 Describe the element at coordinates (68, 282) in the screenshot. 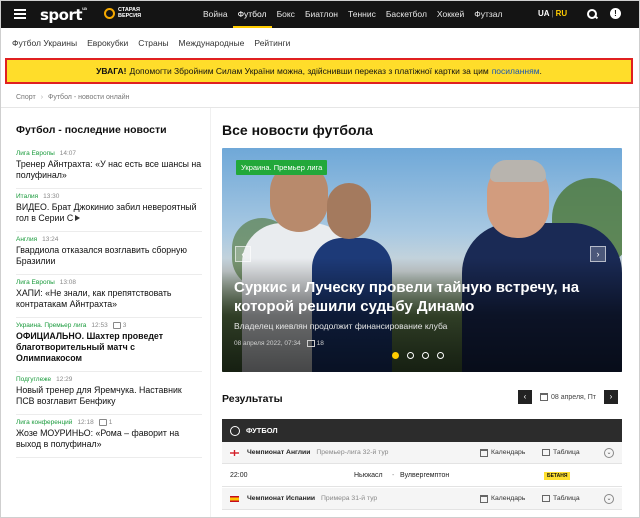

I see `news-time: 13:08` at that location.